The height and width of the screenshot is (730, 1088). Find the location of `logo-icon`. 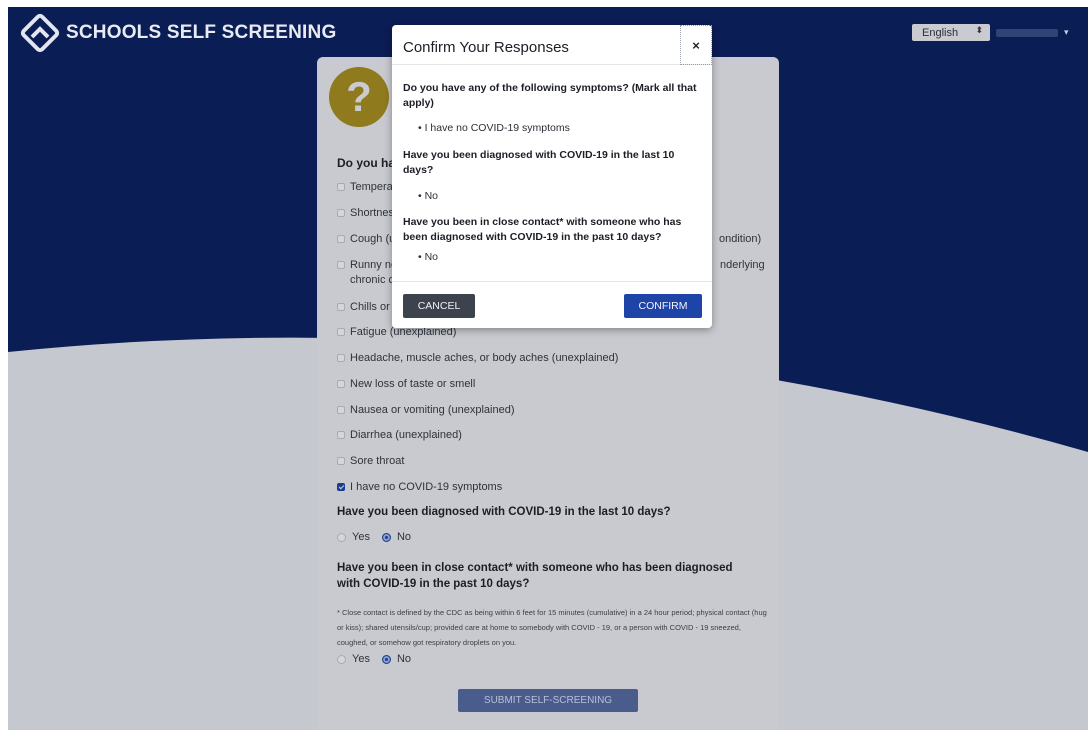

logo-icon is located at coordinates (40, 33).